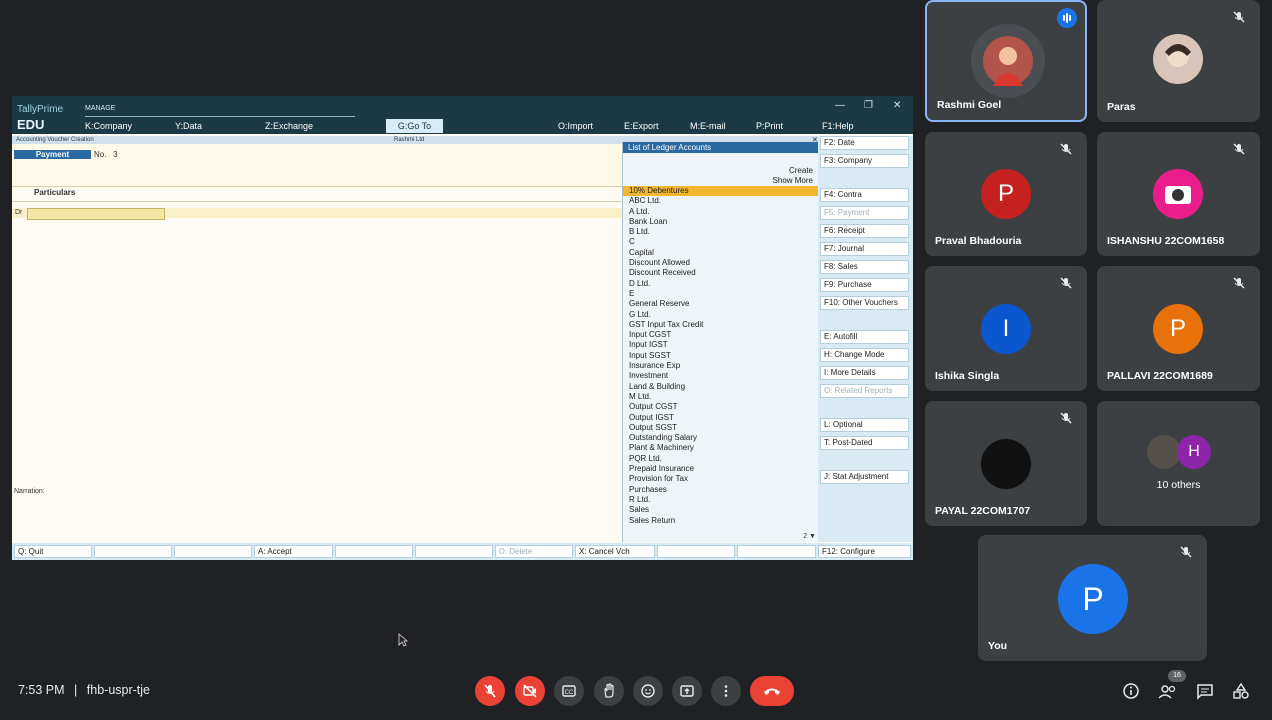  Describe the element at coordinates (569, 691) in the screenshot. I see `captions-button: CC` at that location.